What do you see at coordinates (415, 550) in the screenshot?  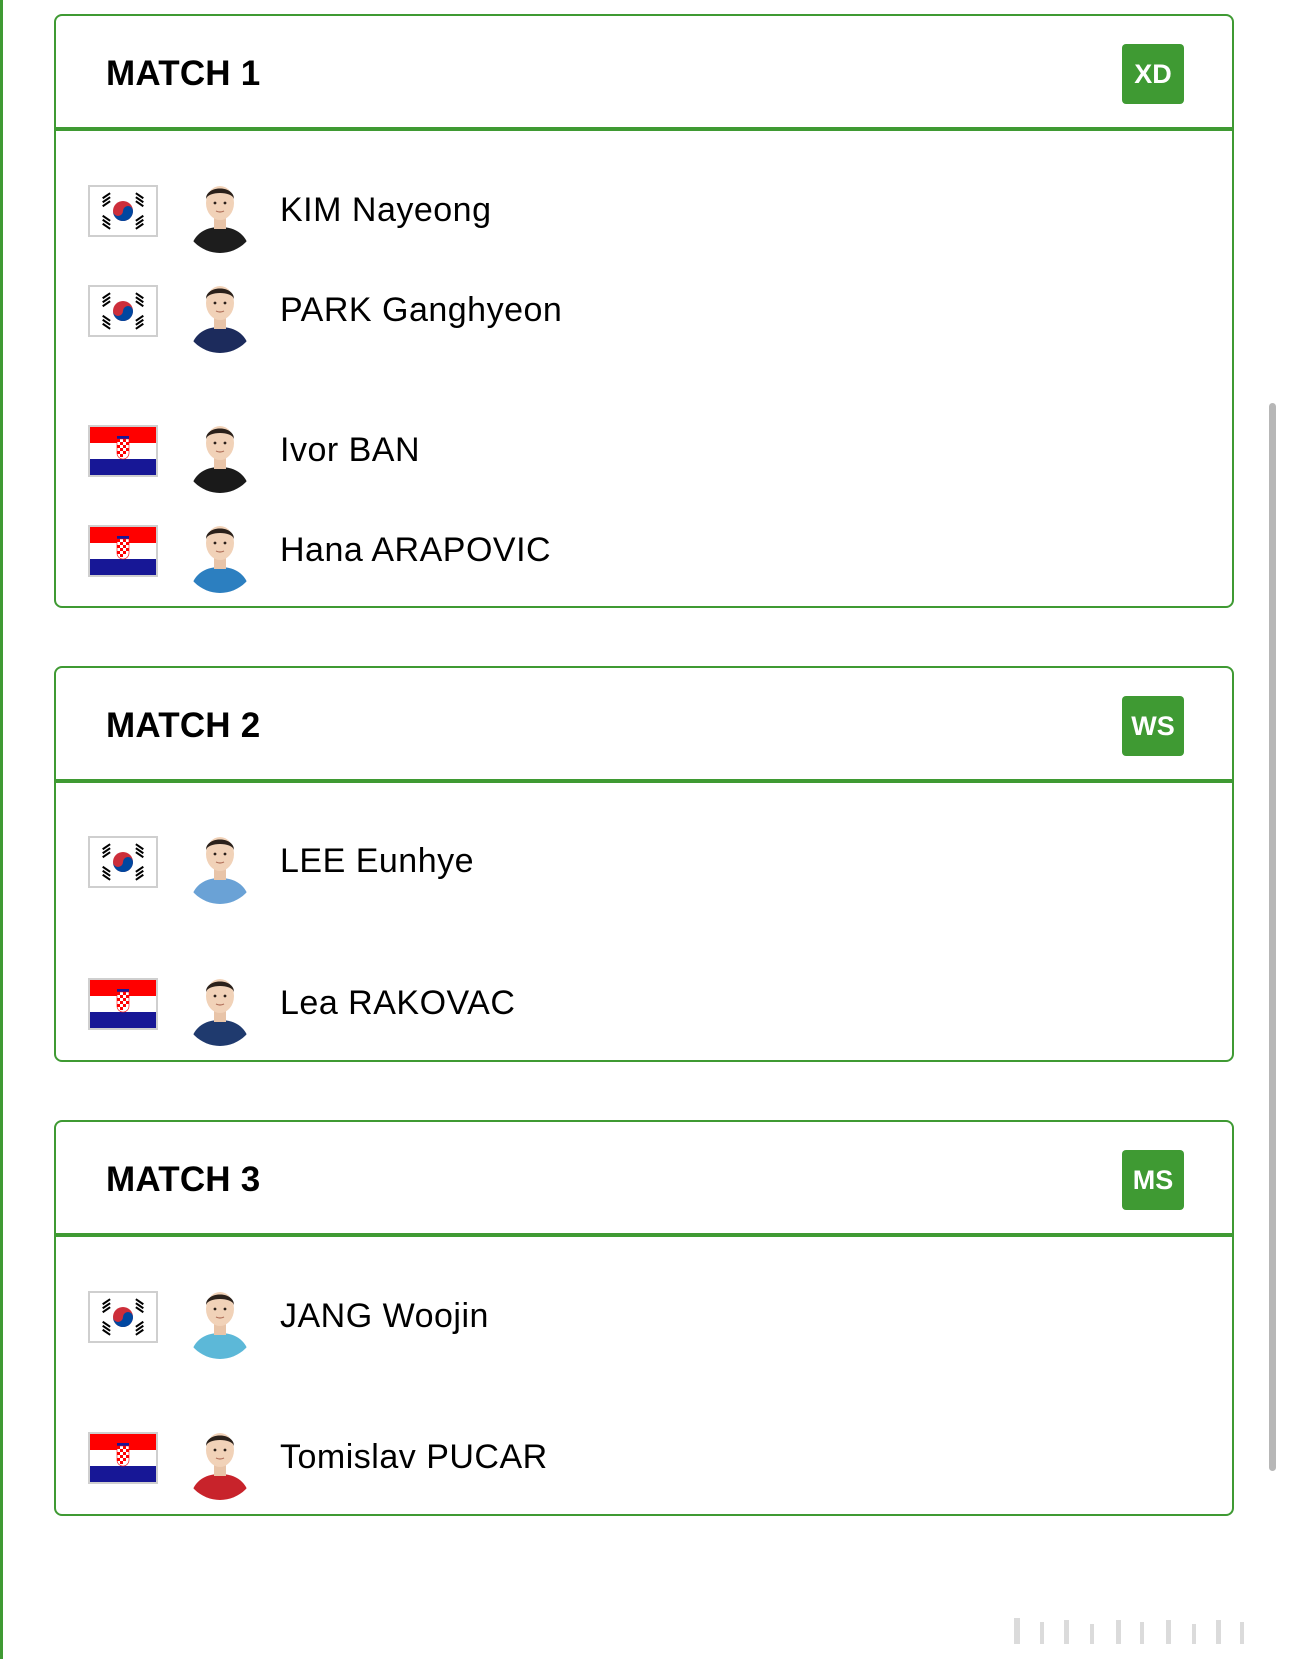 I see `player-name: Hana ARAPOVIC` at bounding box center [415, 550].